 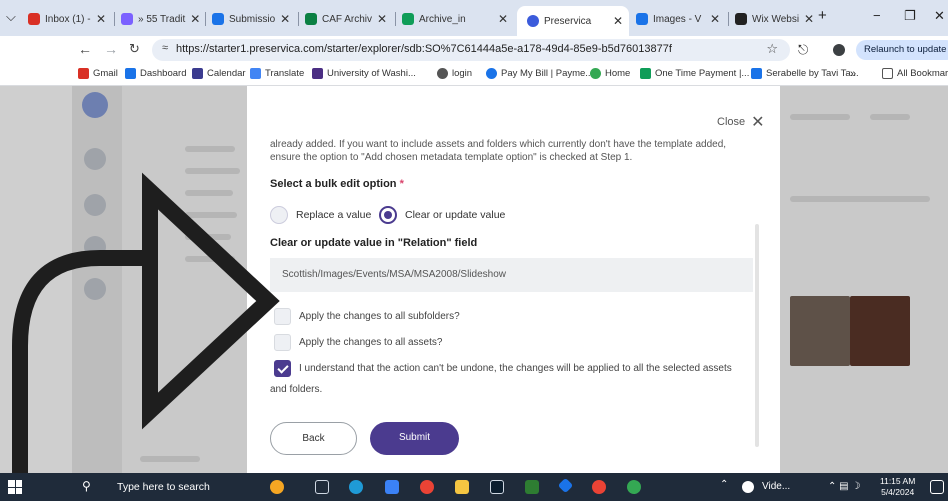 I want to click on app-icon, so click(x=532, y=487).